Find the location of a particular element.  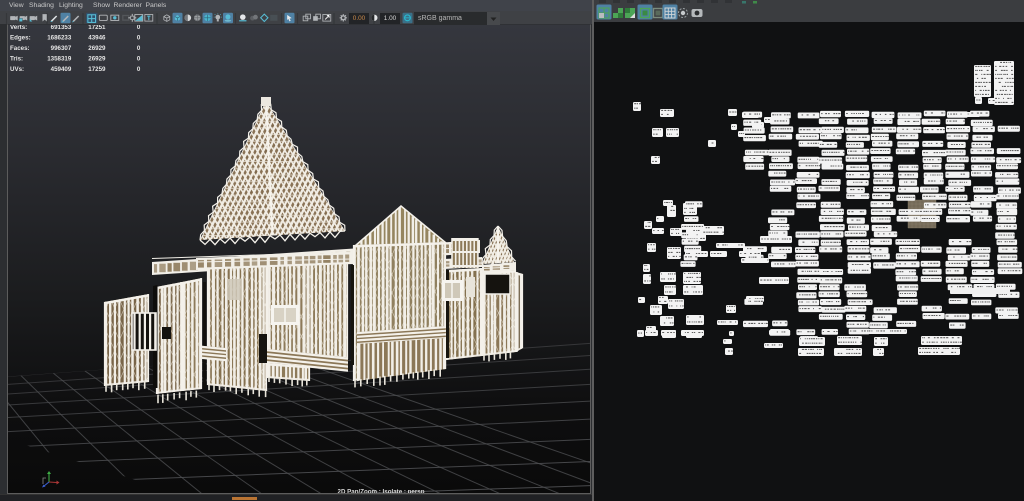

svg-text: Tris: is located at coordinates (16, 59).